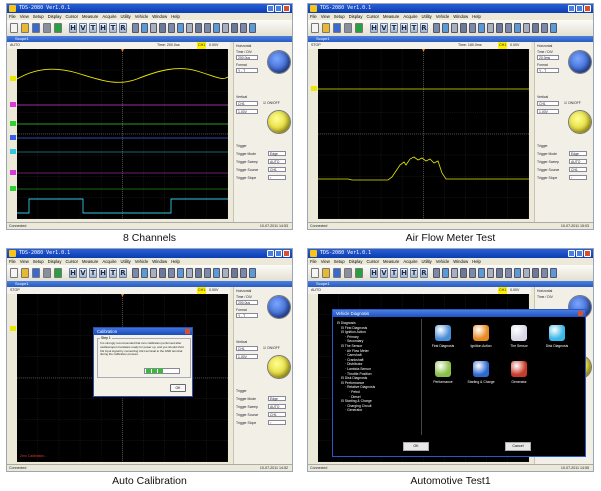 The width and height of the screenshot is (601, 491). Describe the element at coordinates (277, 153) in the screenshot. I see `trigger-mode-select: Edge` at that location.